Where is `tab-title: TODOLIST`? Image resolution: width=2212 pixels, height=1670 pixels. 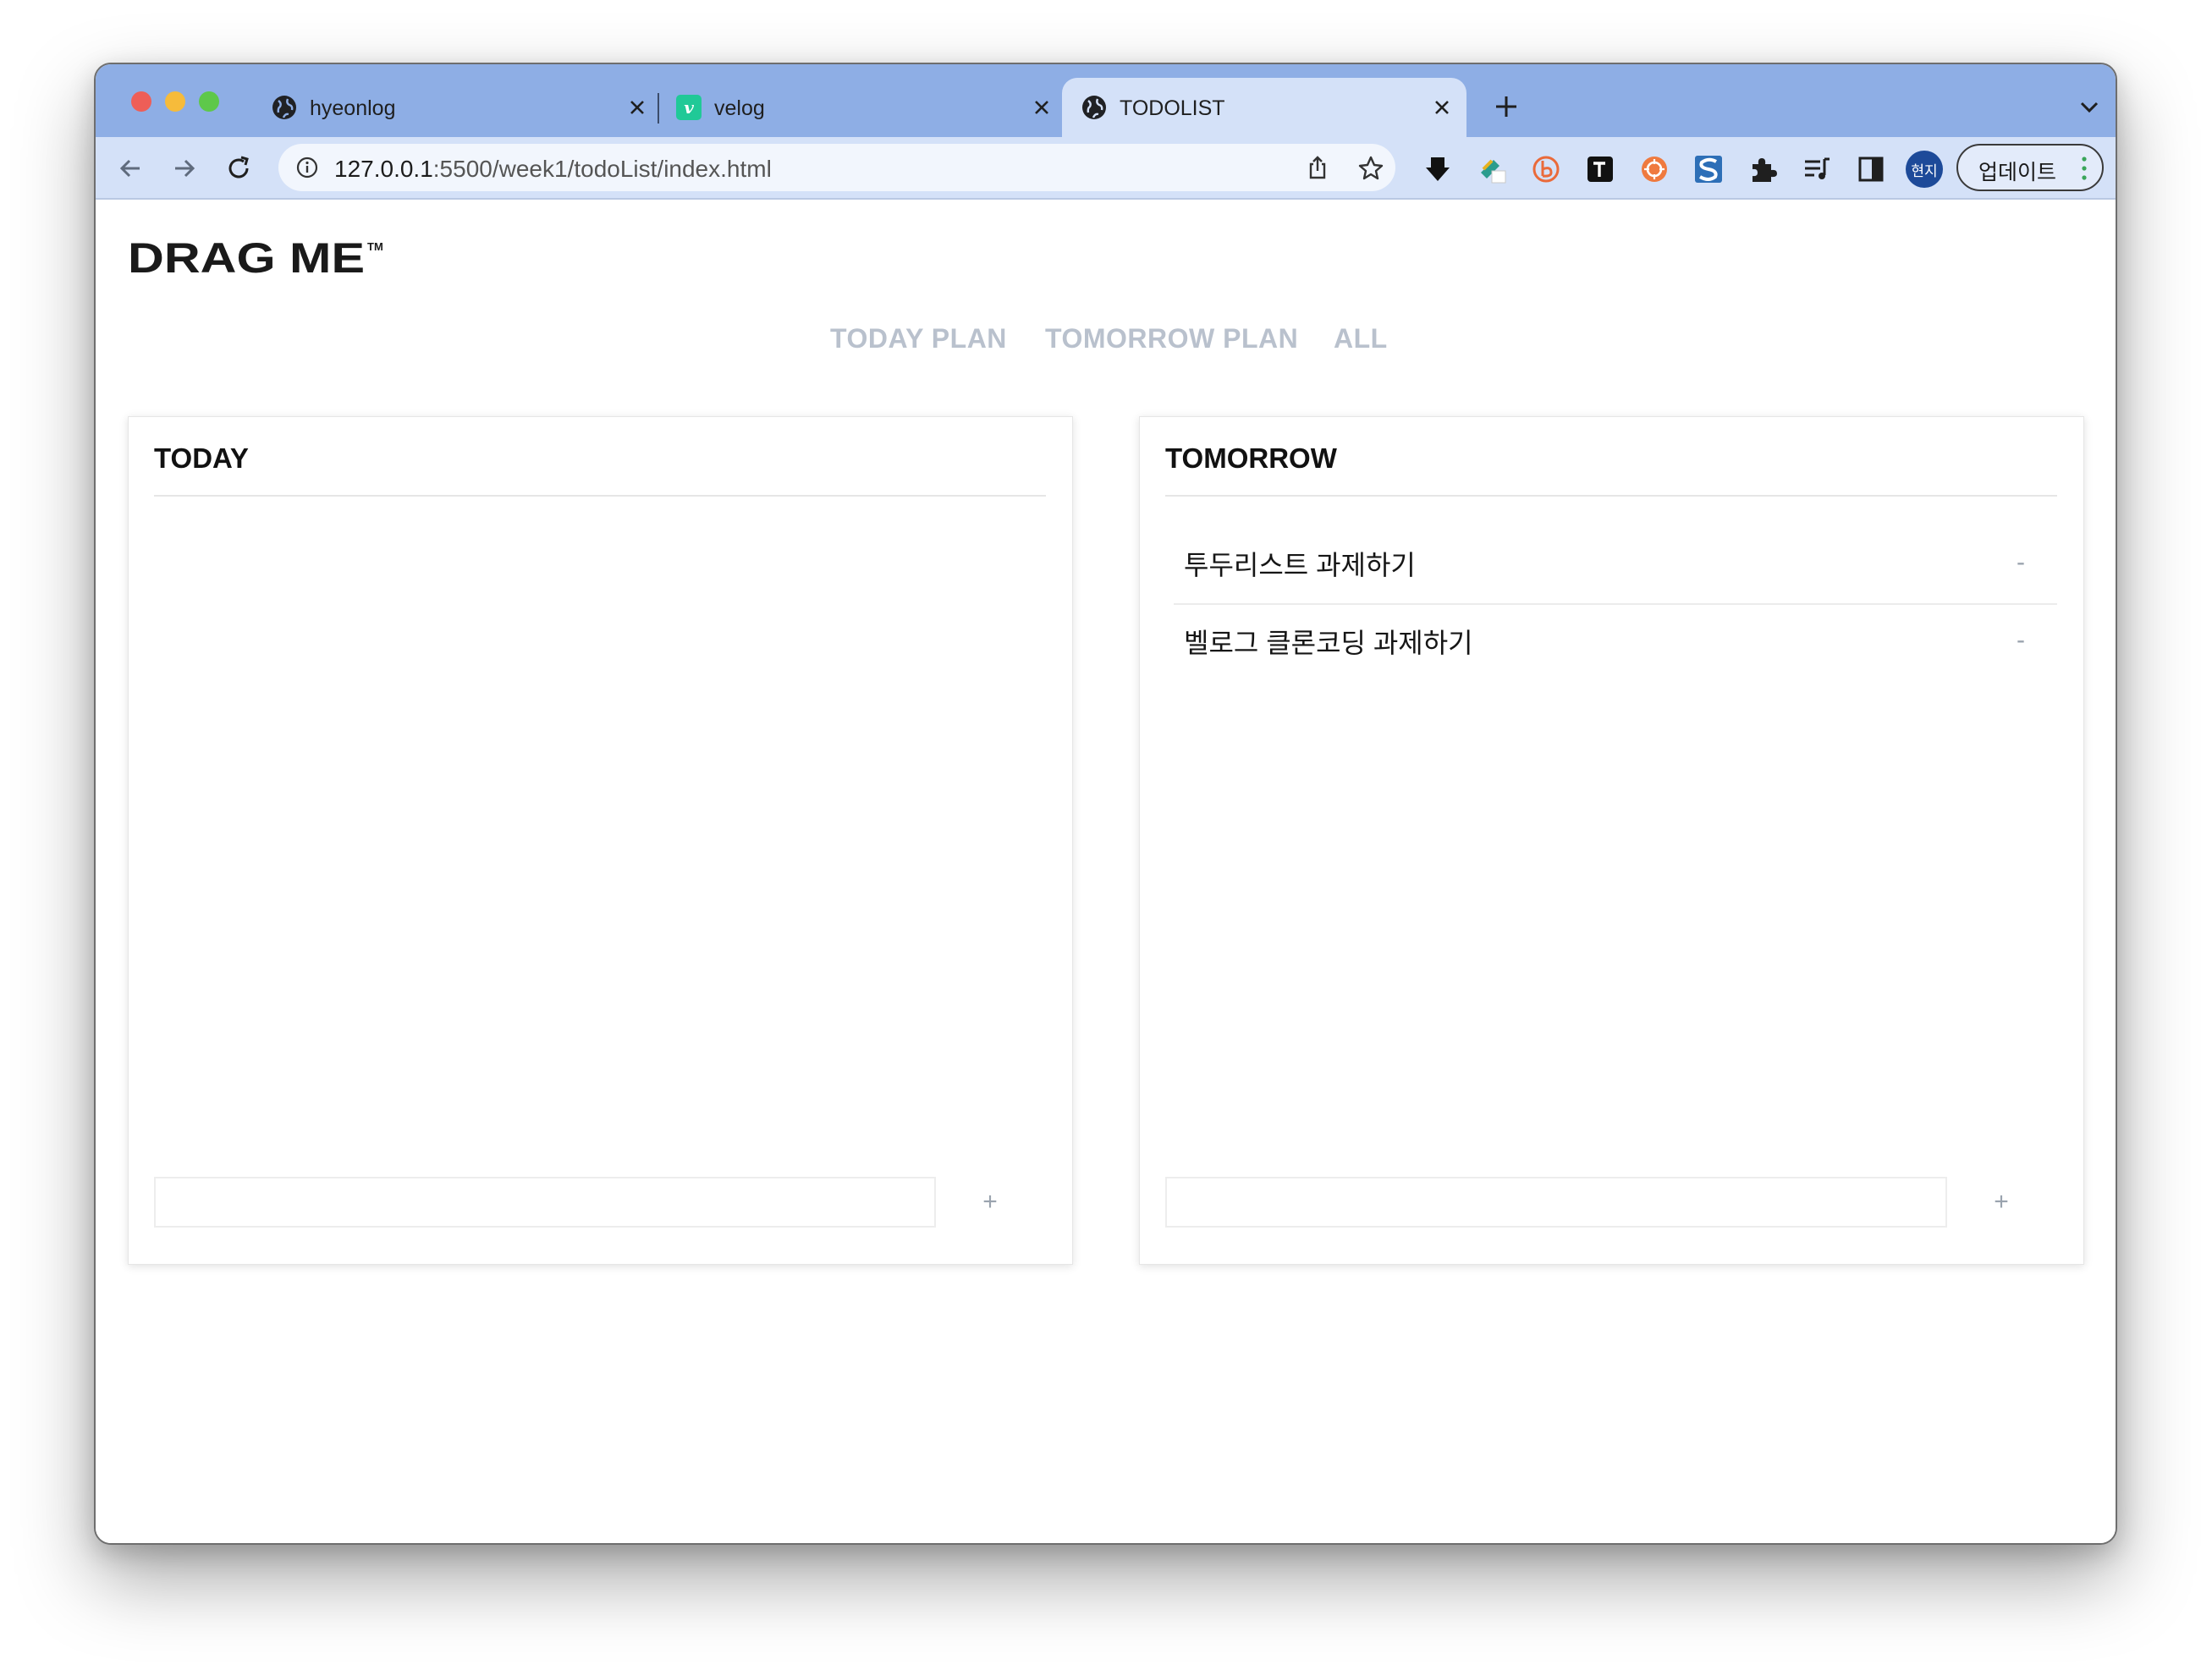
tab-title: TODOLIST is located at coordinates (1172, 108).